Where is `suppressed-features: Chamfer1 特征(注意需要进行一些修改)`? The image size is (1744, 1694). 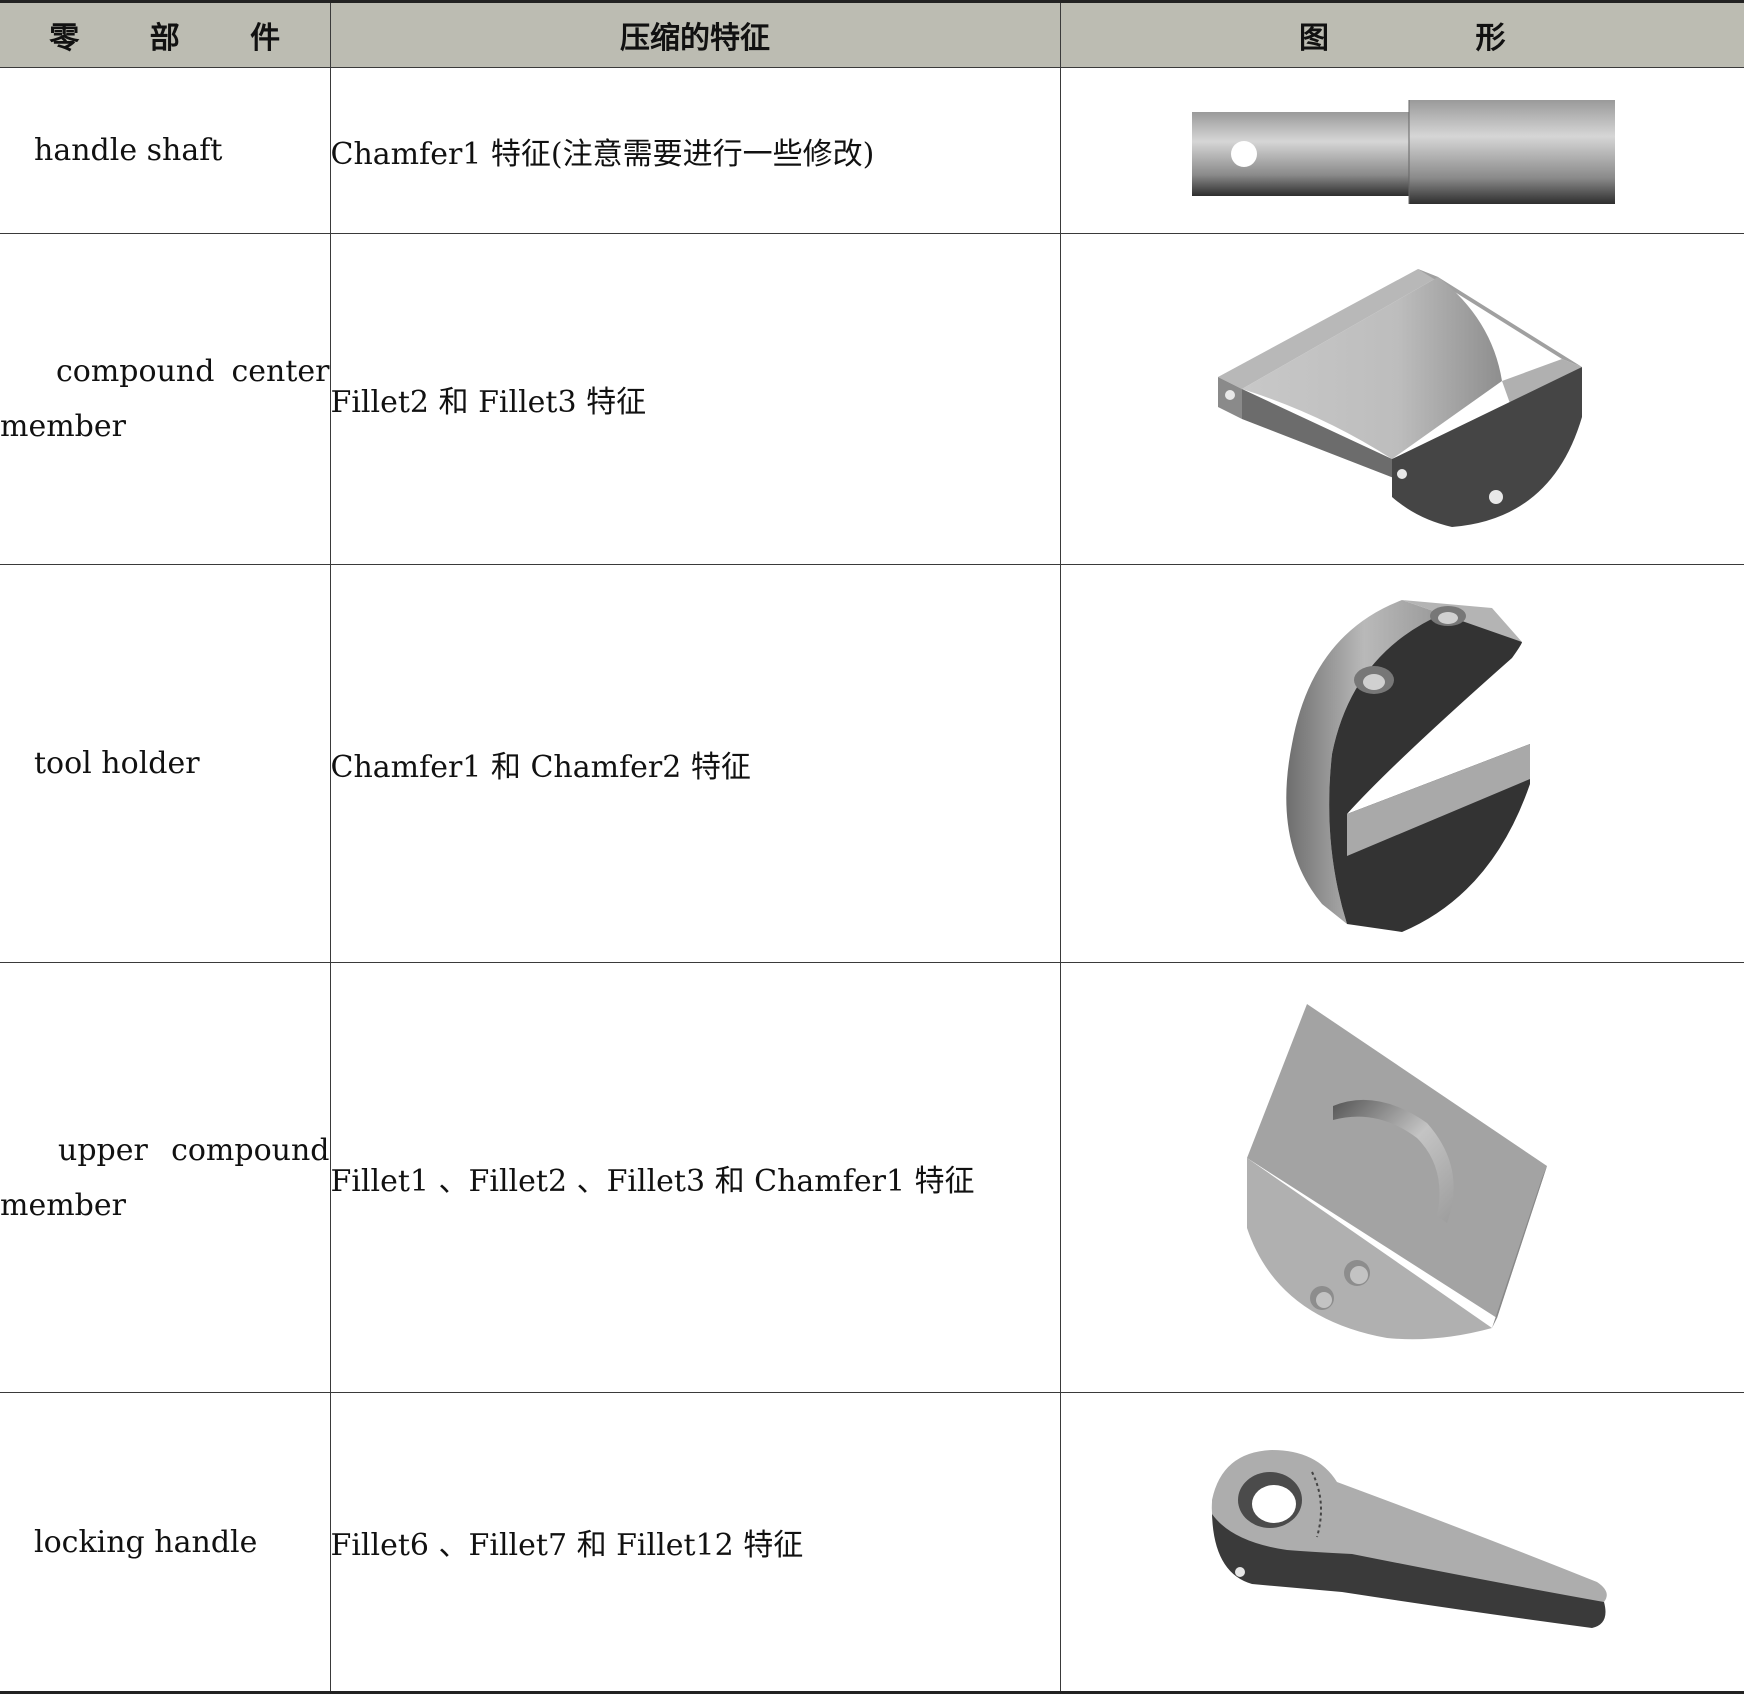
suppressed-features: Chamfer1 特征(注意需要进行一些修改) is located at coordinates (695, 150).